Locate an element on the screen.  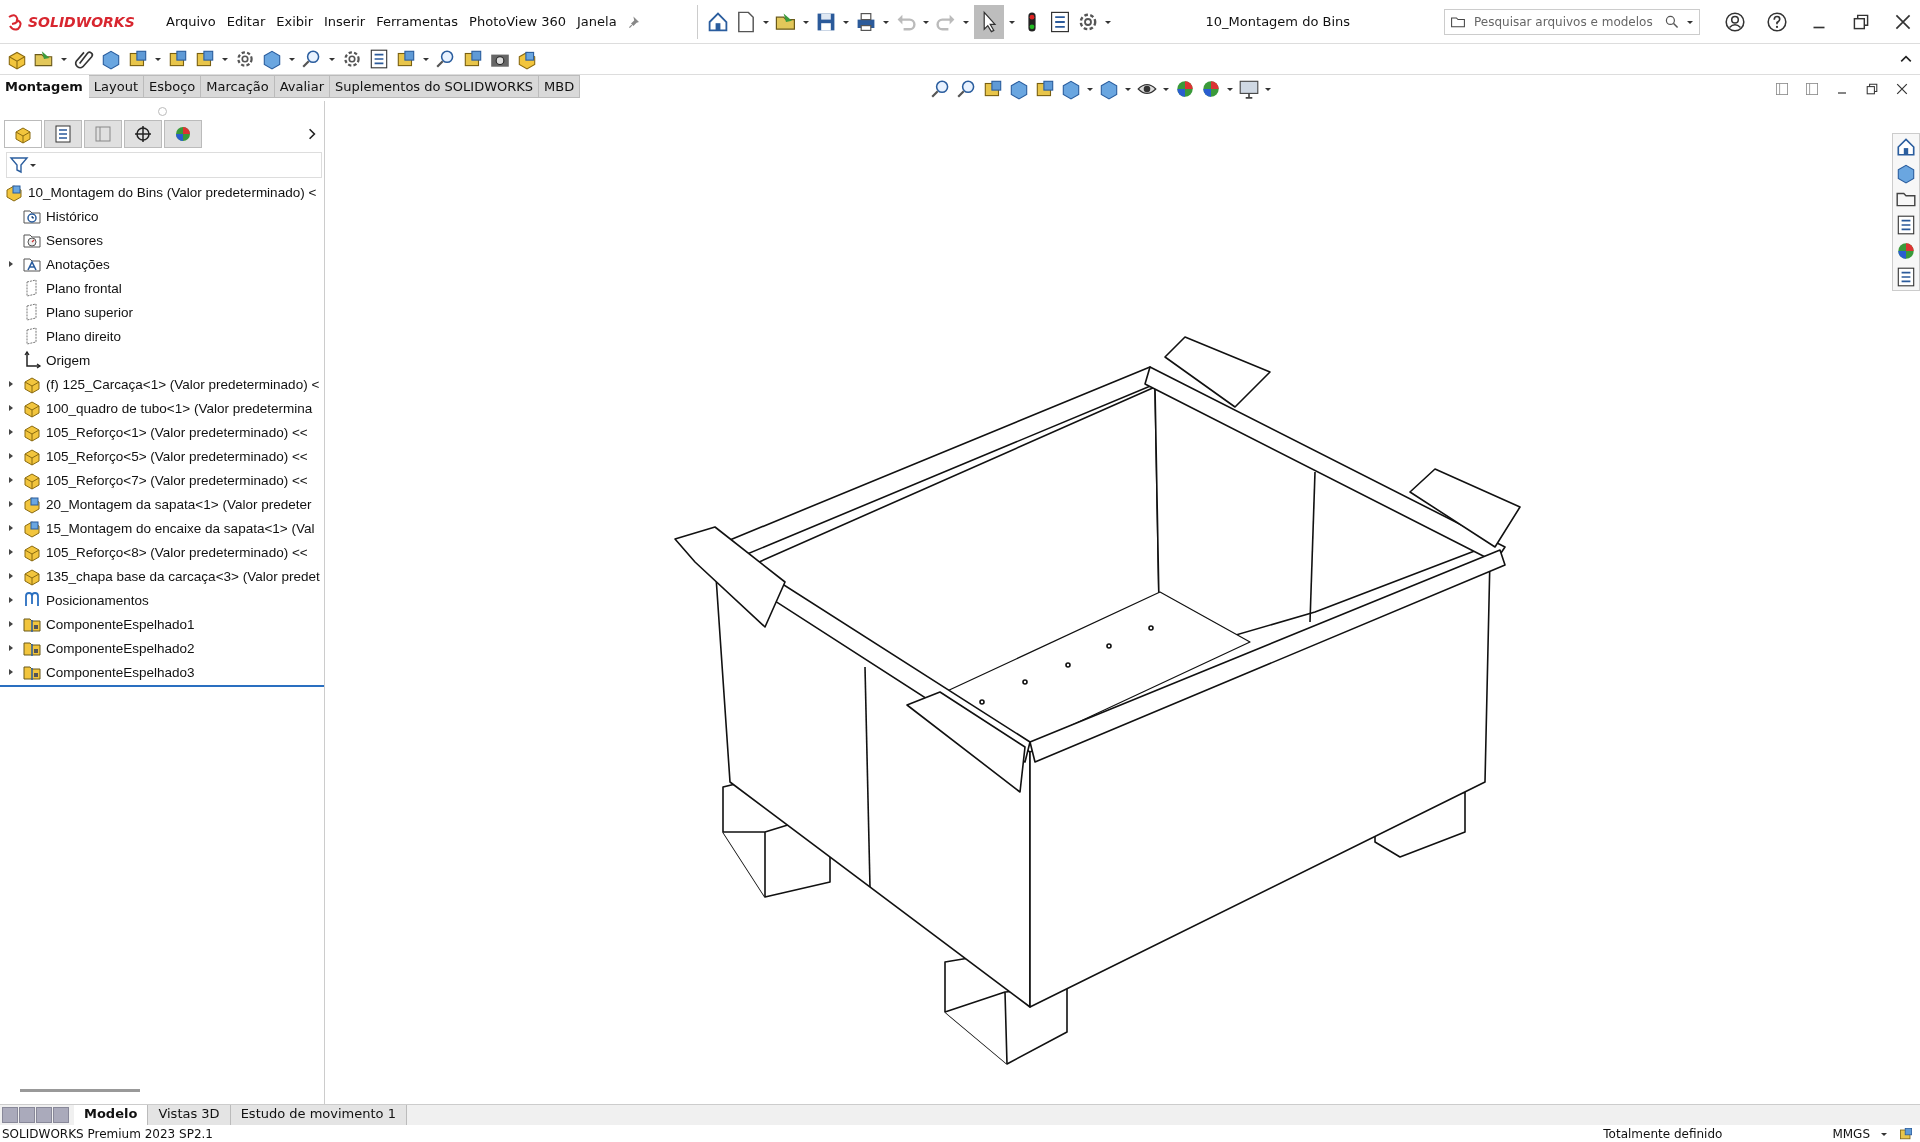
monitor-icon is located at coordinates (1249, 89).